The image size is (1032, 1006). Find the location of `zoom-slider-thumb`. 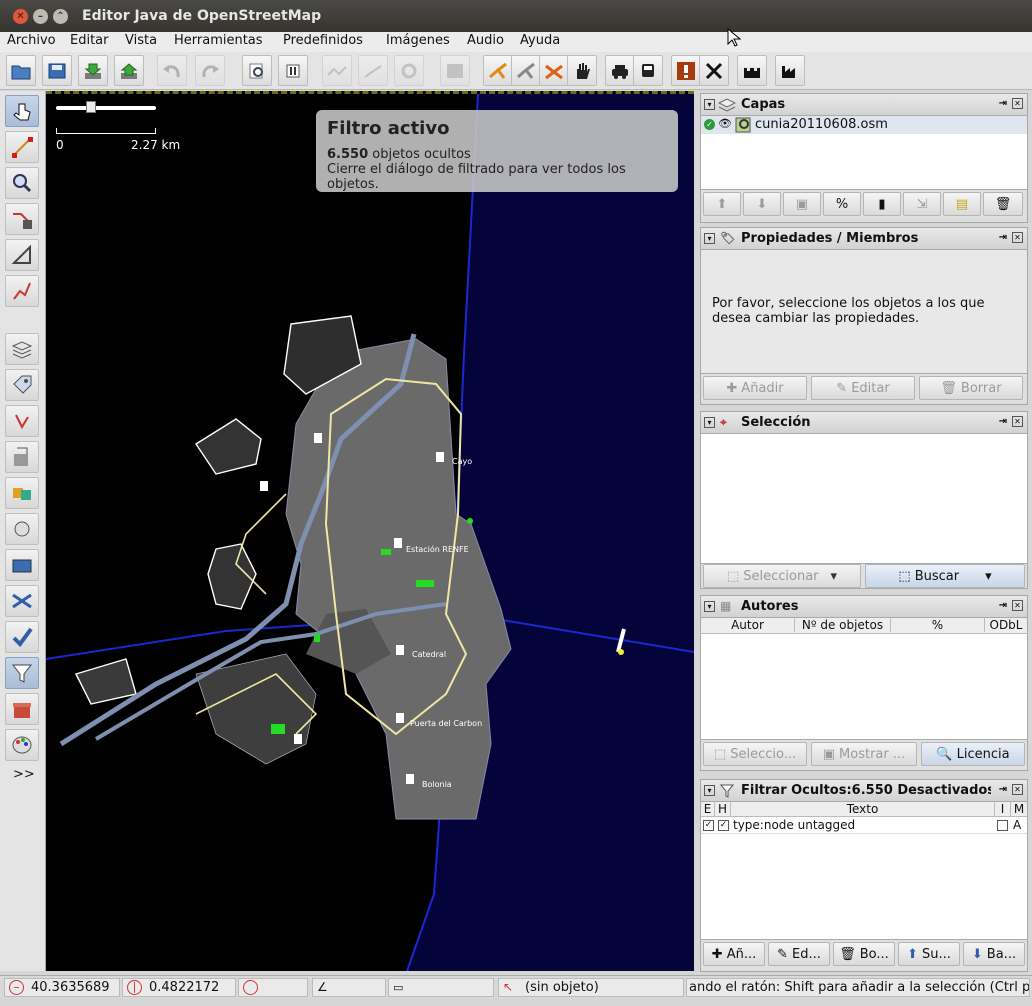

zoom-slider-thumb is located at coordinates (91, 107).